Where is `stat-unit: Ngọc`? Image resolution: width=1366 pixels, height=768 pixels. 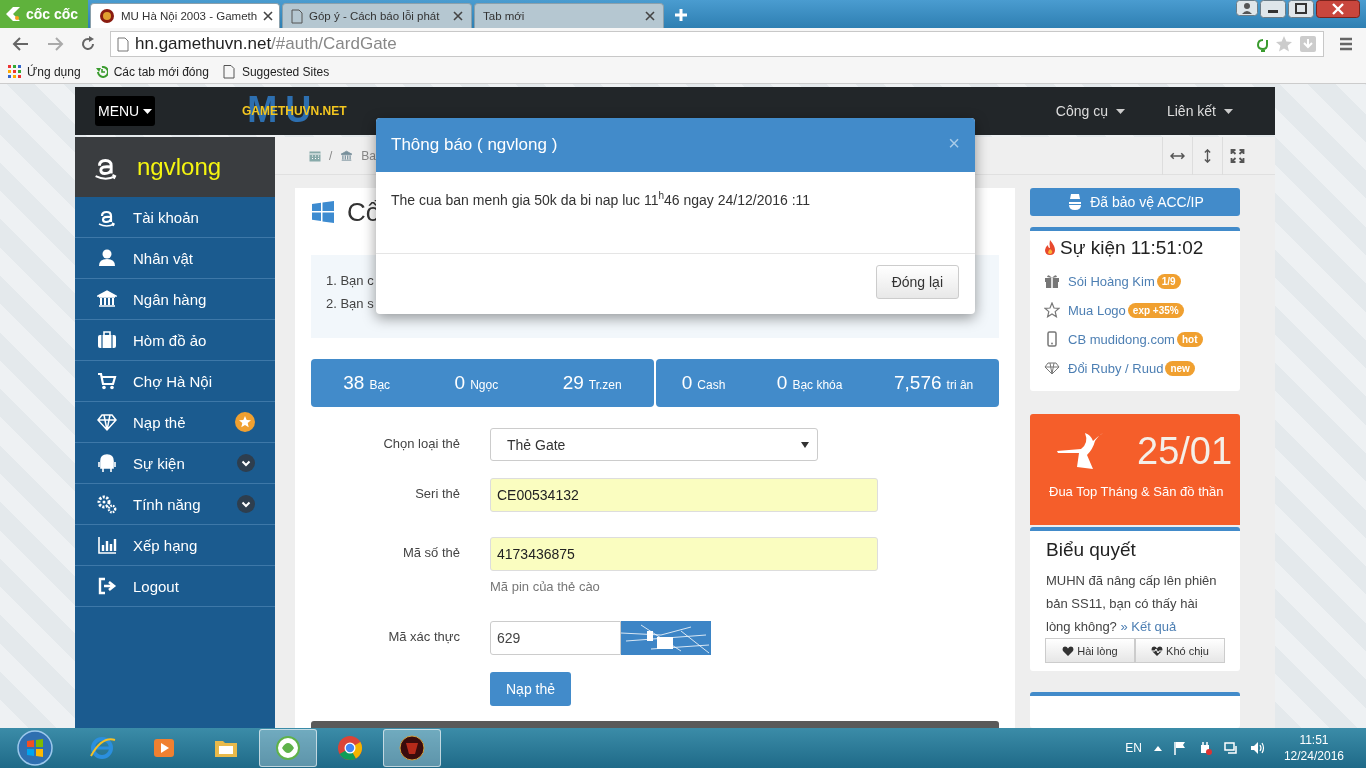
stat-unit: Ngọc is located at coordinates (484, 385).